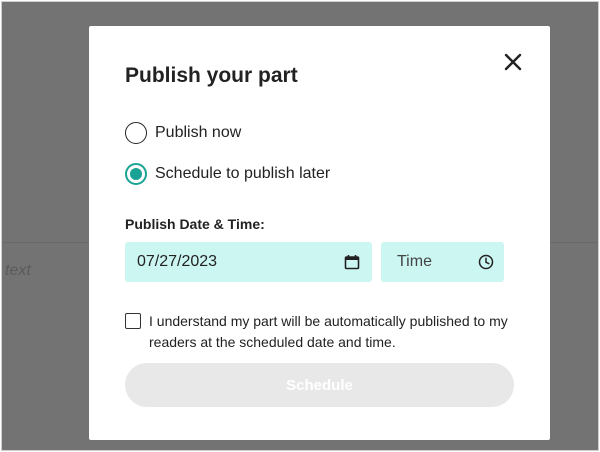  Describe the element at coordinates (414, 261) in the screenshot. I see `time-placeholder: Time` at that location.